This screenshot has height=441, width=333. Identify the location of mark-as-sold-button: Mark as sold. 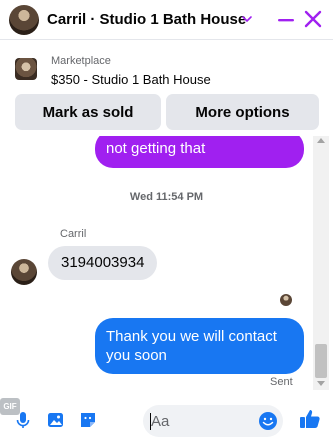
(88, 112).